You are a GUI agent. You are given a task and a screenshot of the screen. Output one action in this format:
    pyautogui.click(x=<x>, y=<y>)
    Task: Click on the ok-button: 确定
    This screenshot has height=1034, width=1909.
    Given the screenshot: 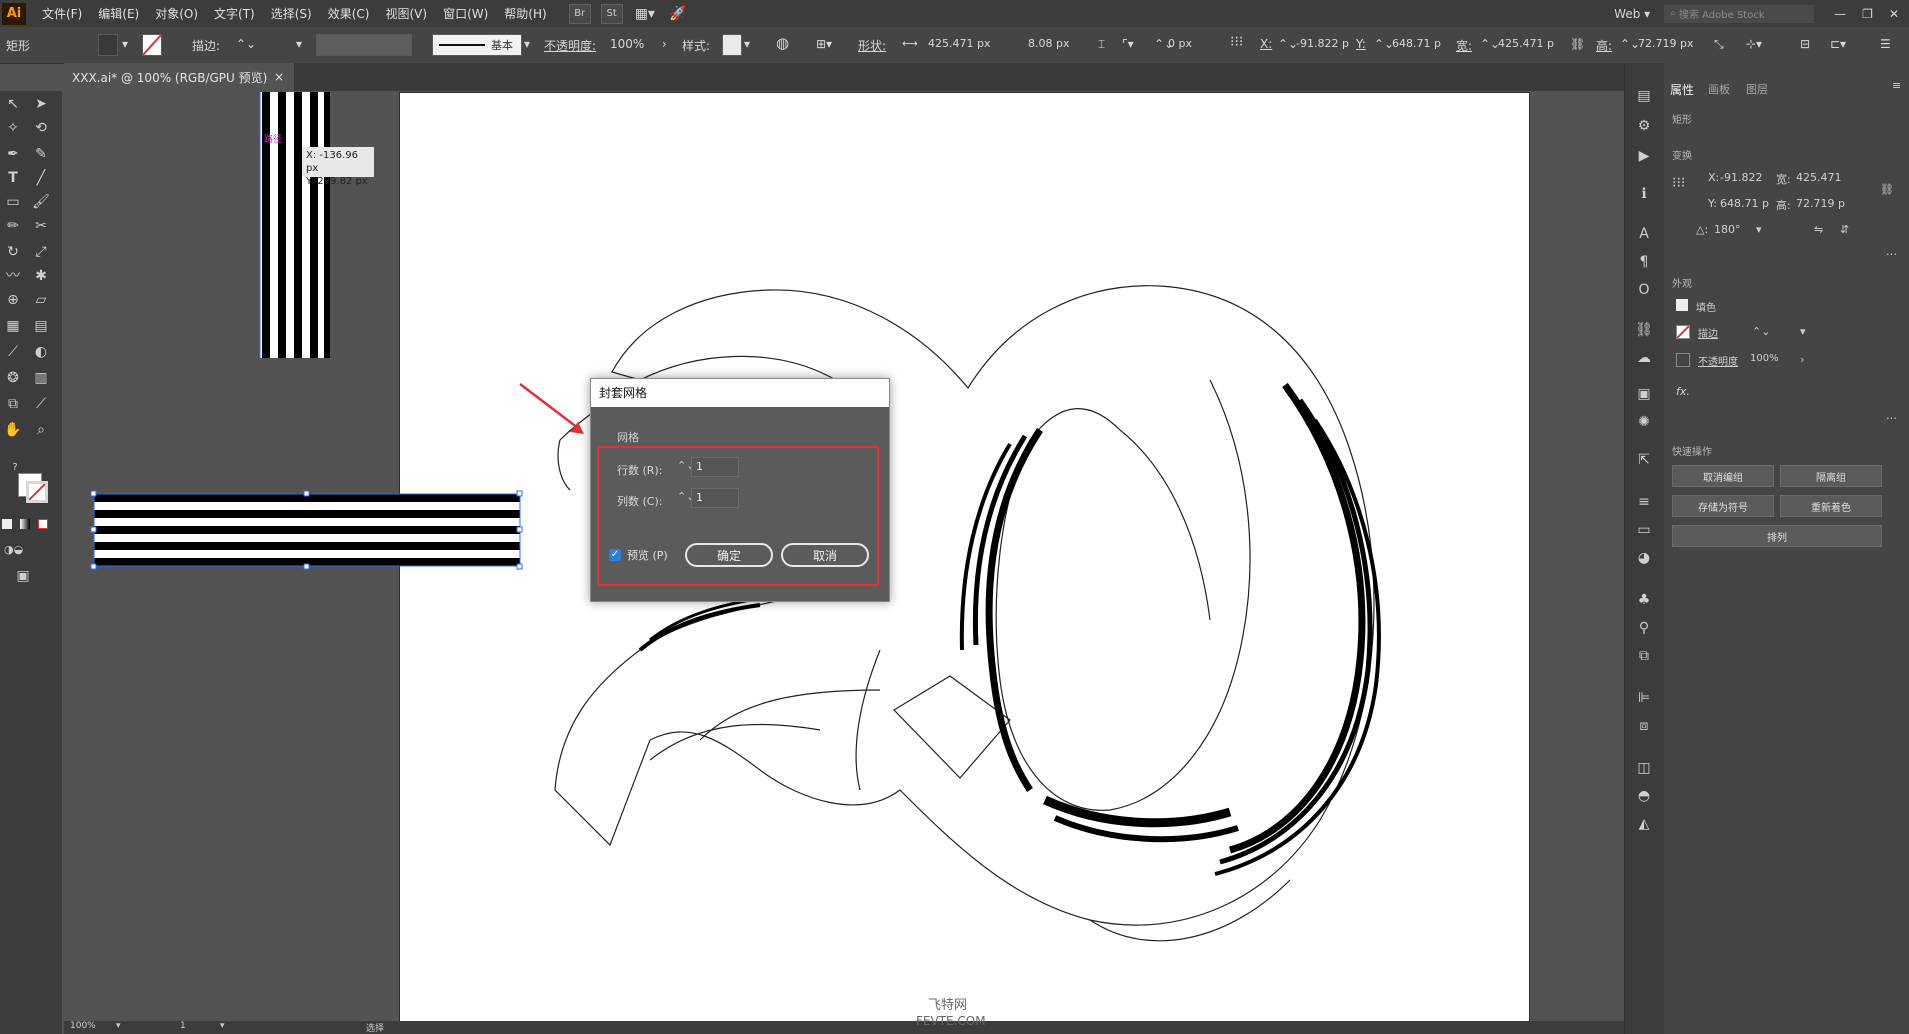 What is the action you would take?
    pyautogui.click(x=729, y=555)
    